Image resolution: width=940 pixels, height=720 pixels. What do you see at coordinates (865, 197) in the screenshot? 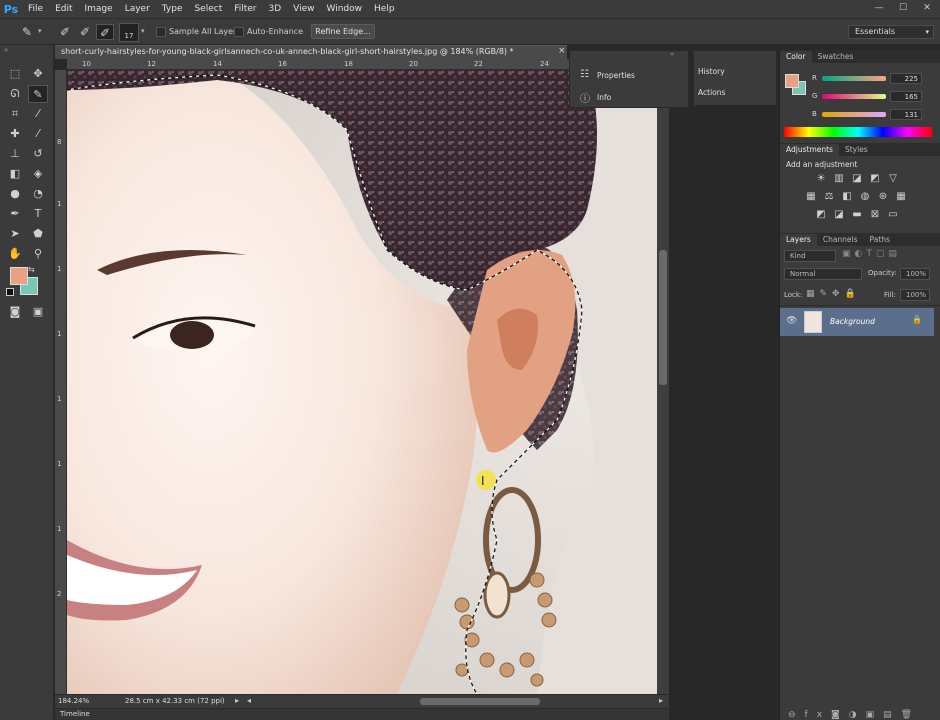
I see `photo-filter-icon: ◍` at bounding box center [865, 197].